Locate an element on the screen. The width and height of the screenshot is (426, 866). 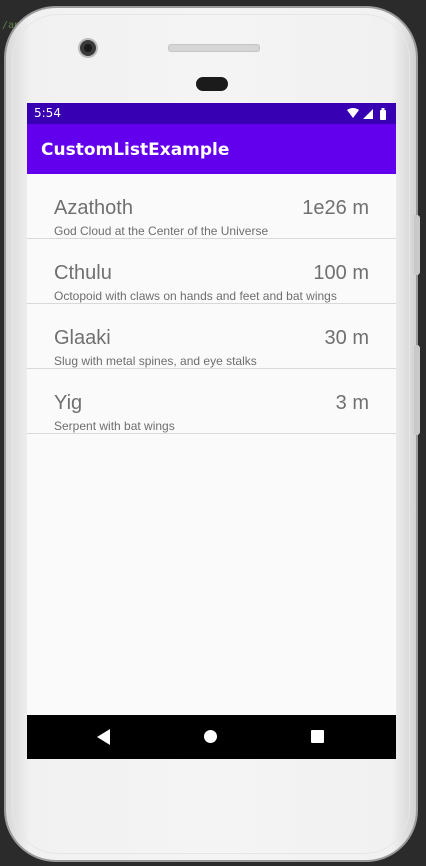
item-description: Serpent with bat wings is located at coordinates (114, 426).